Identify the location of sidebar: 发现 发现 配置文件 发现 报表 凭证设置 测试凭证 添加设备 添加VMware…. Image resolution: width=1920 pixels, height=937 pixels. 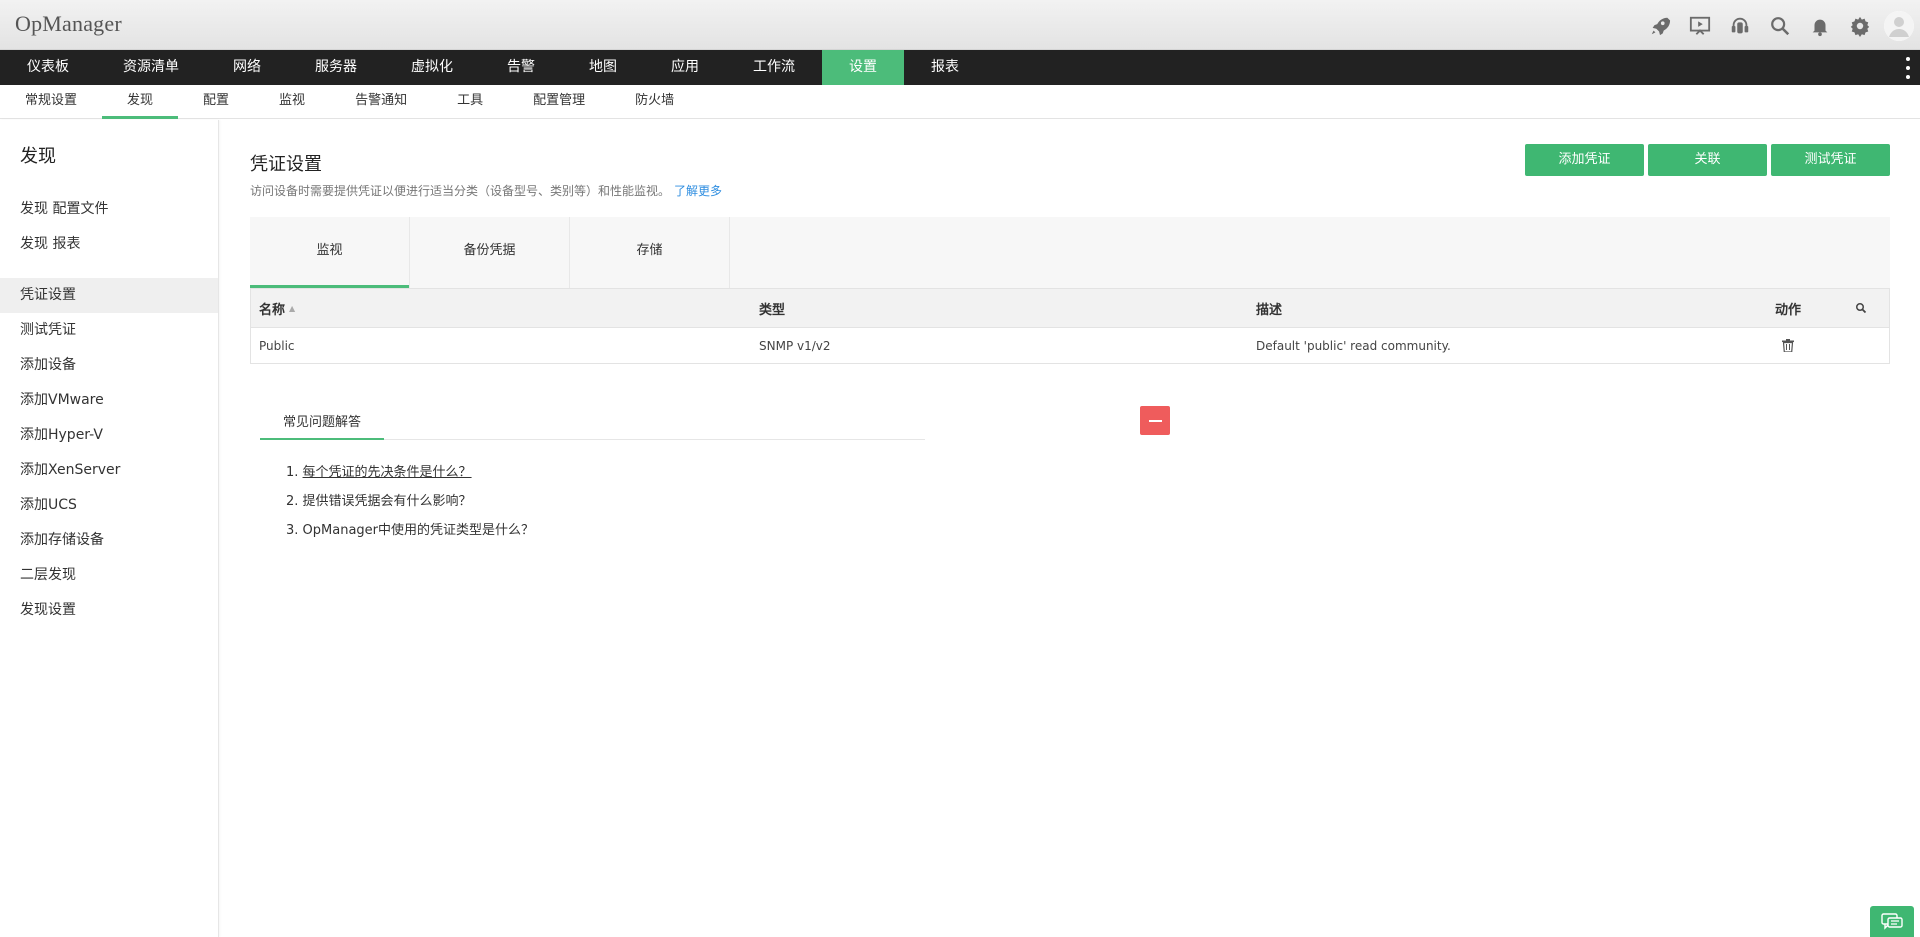
(109, 528).